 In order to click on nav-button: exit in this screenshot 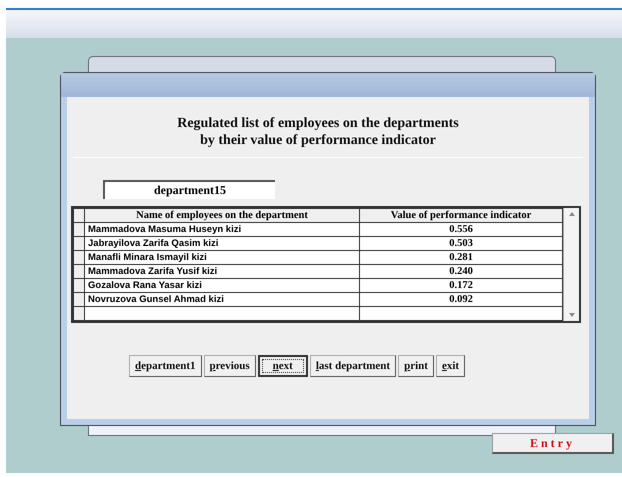, I will do `click(451, 366)`.